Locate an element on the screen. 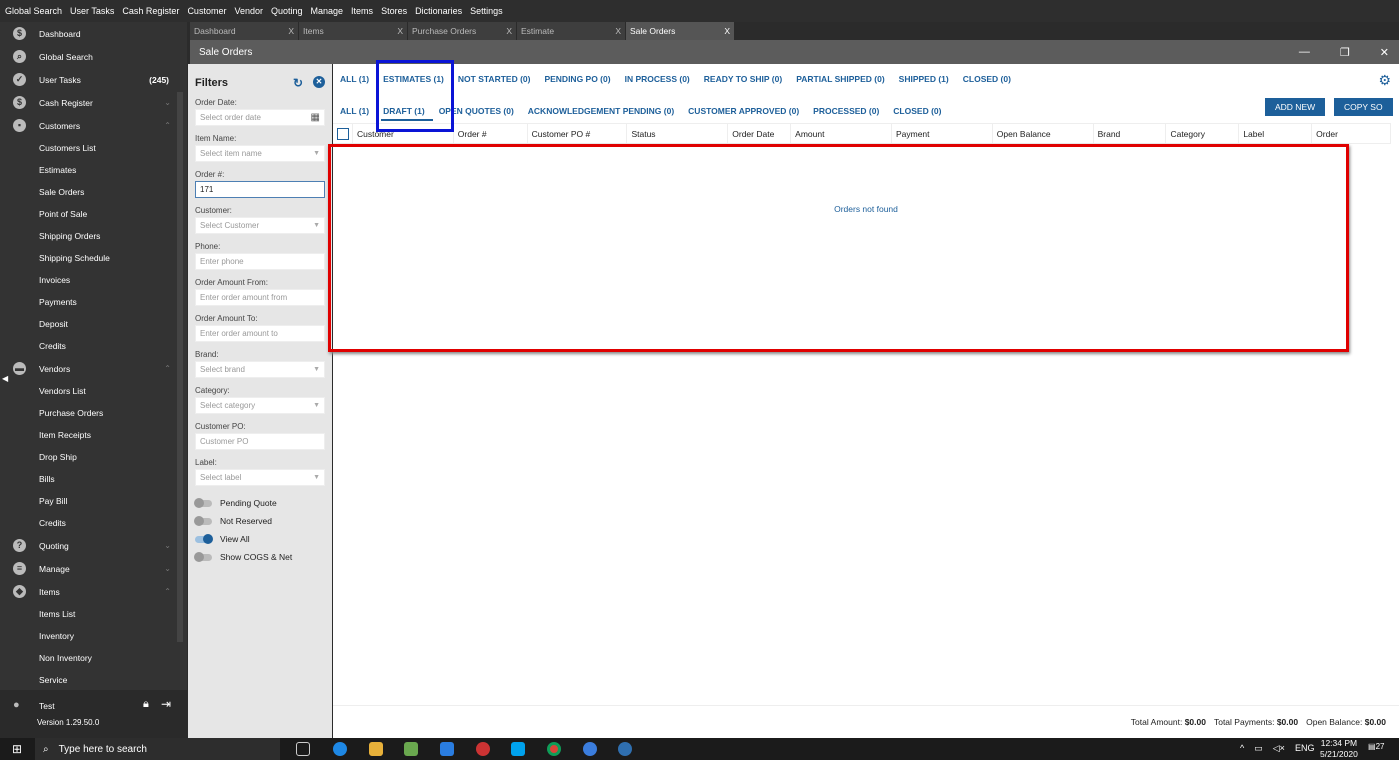  sidebar-item-customers: ▪ Customers ⌃ is located at coordinates (93, 125).